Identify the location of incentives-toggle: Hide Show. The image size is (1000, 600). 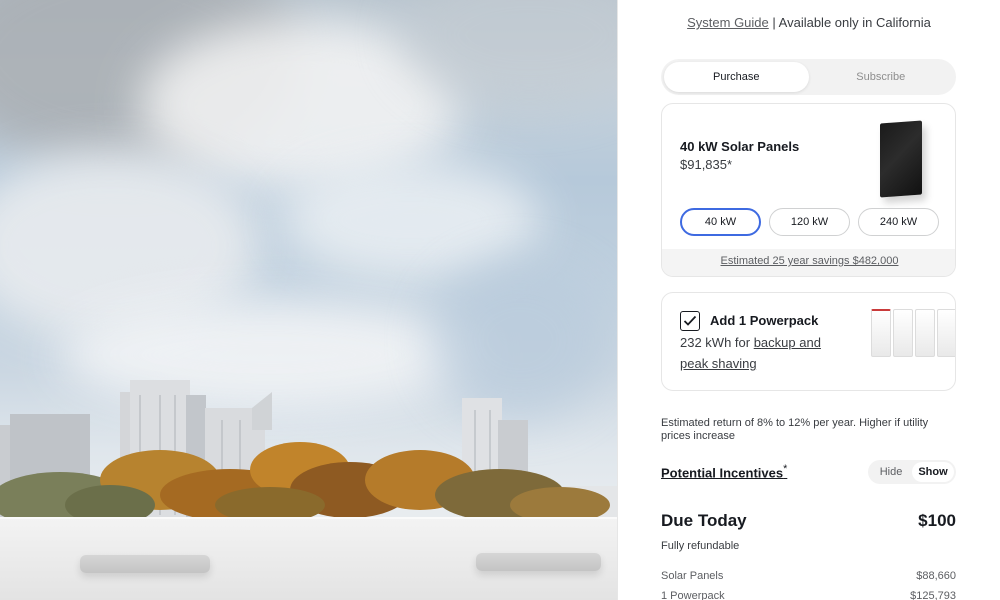
(912, 472).